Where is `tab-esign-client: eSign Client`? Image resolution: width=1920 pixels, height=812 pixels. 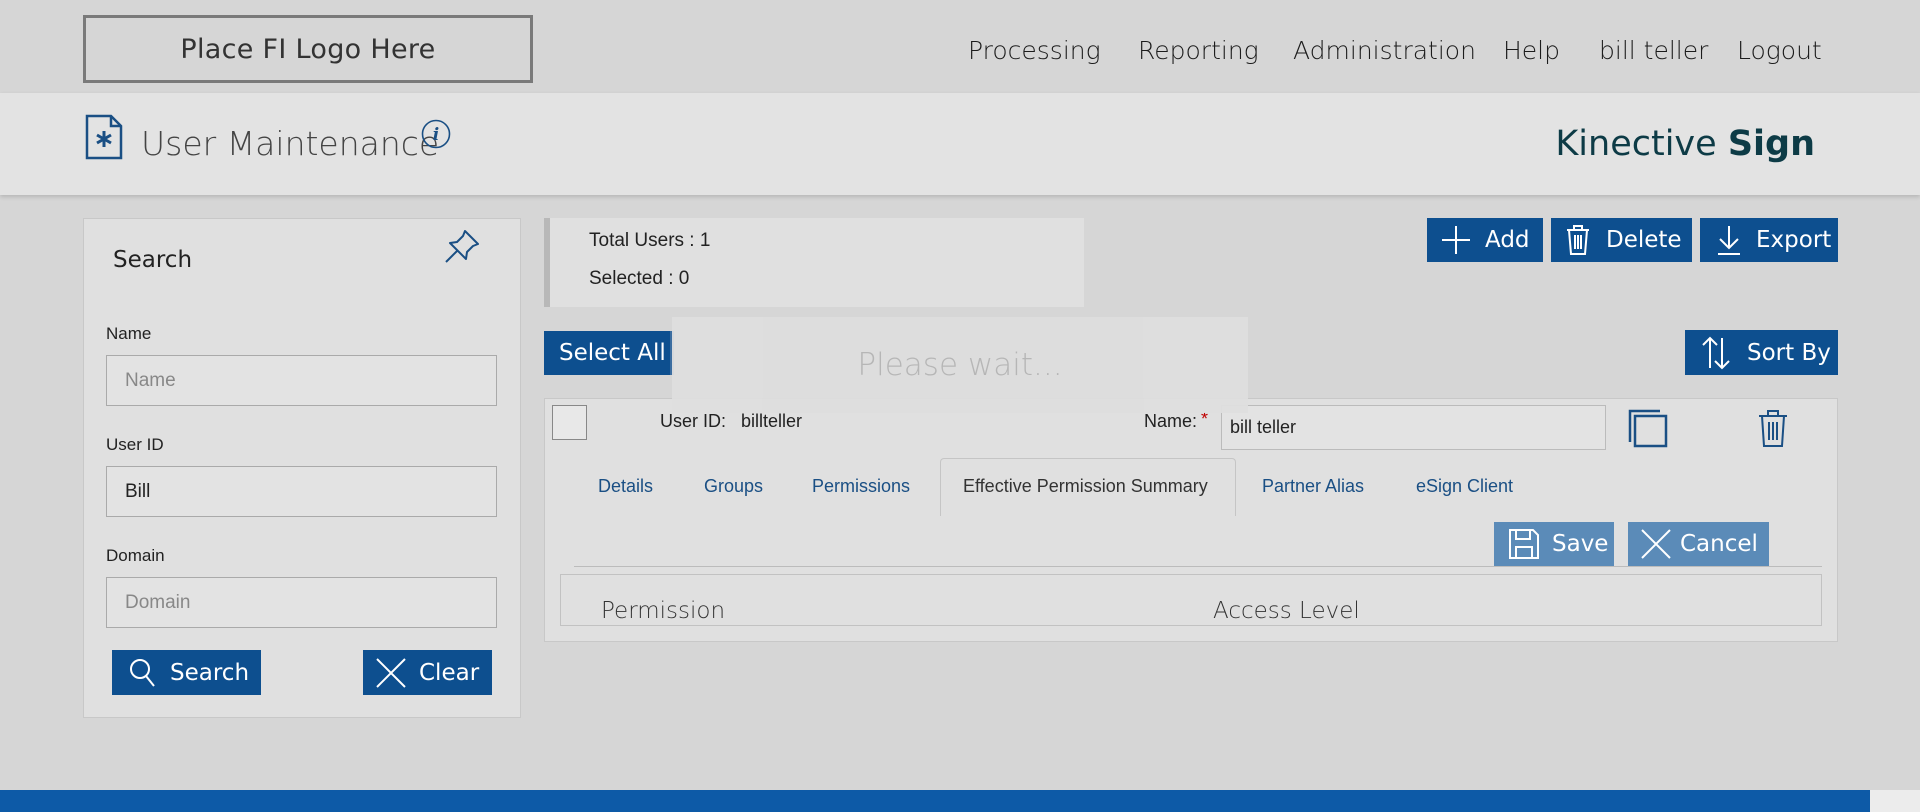
tab-esign-client: eSign Client is located at coordinates (1464, 486).